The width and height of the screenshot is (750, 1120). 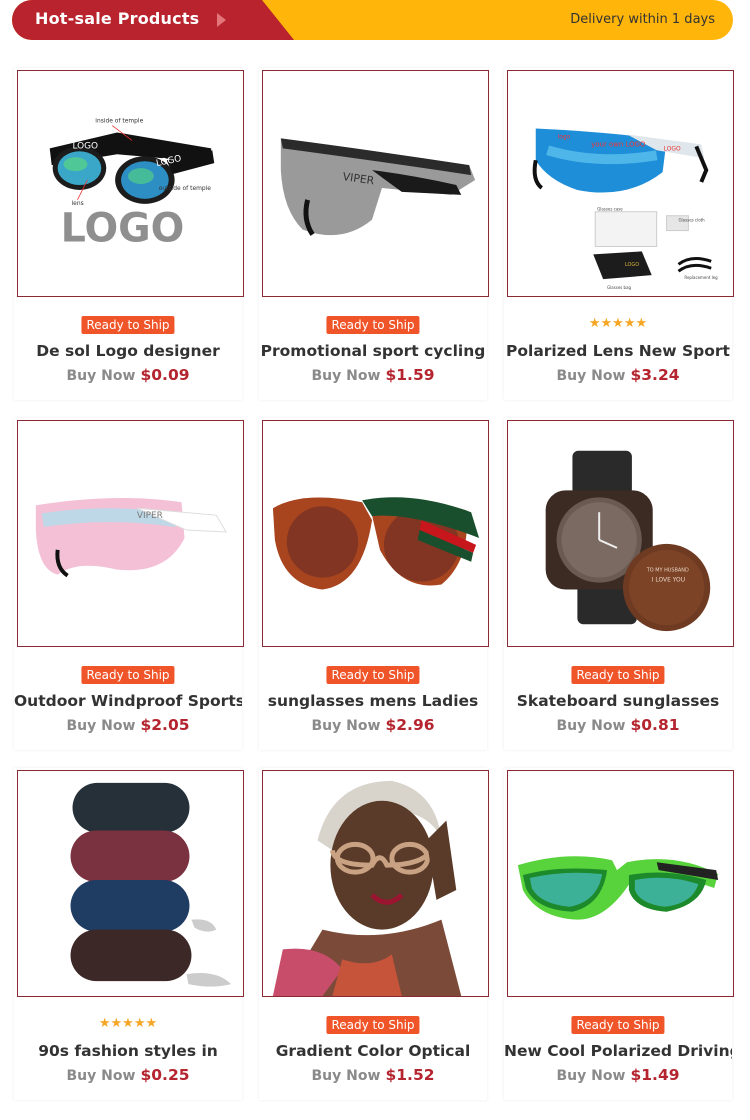 What do you see at coordinates (632, 265) in the screenshot?
I see `svg-text: LOGO` at bounding box center [632, 265].